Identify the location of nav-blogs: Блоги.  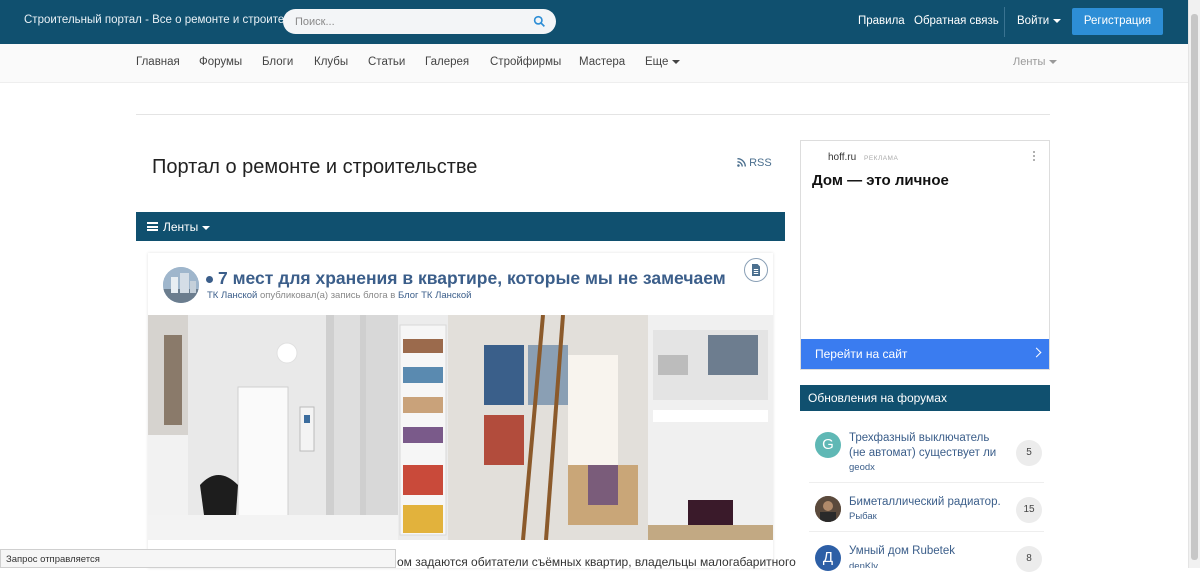
(277, 62).